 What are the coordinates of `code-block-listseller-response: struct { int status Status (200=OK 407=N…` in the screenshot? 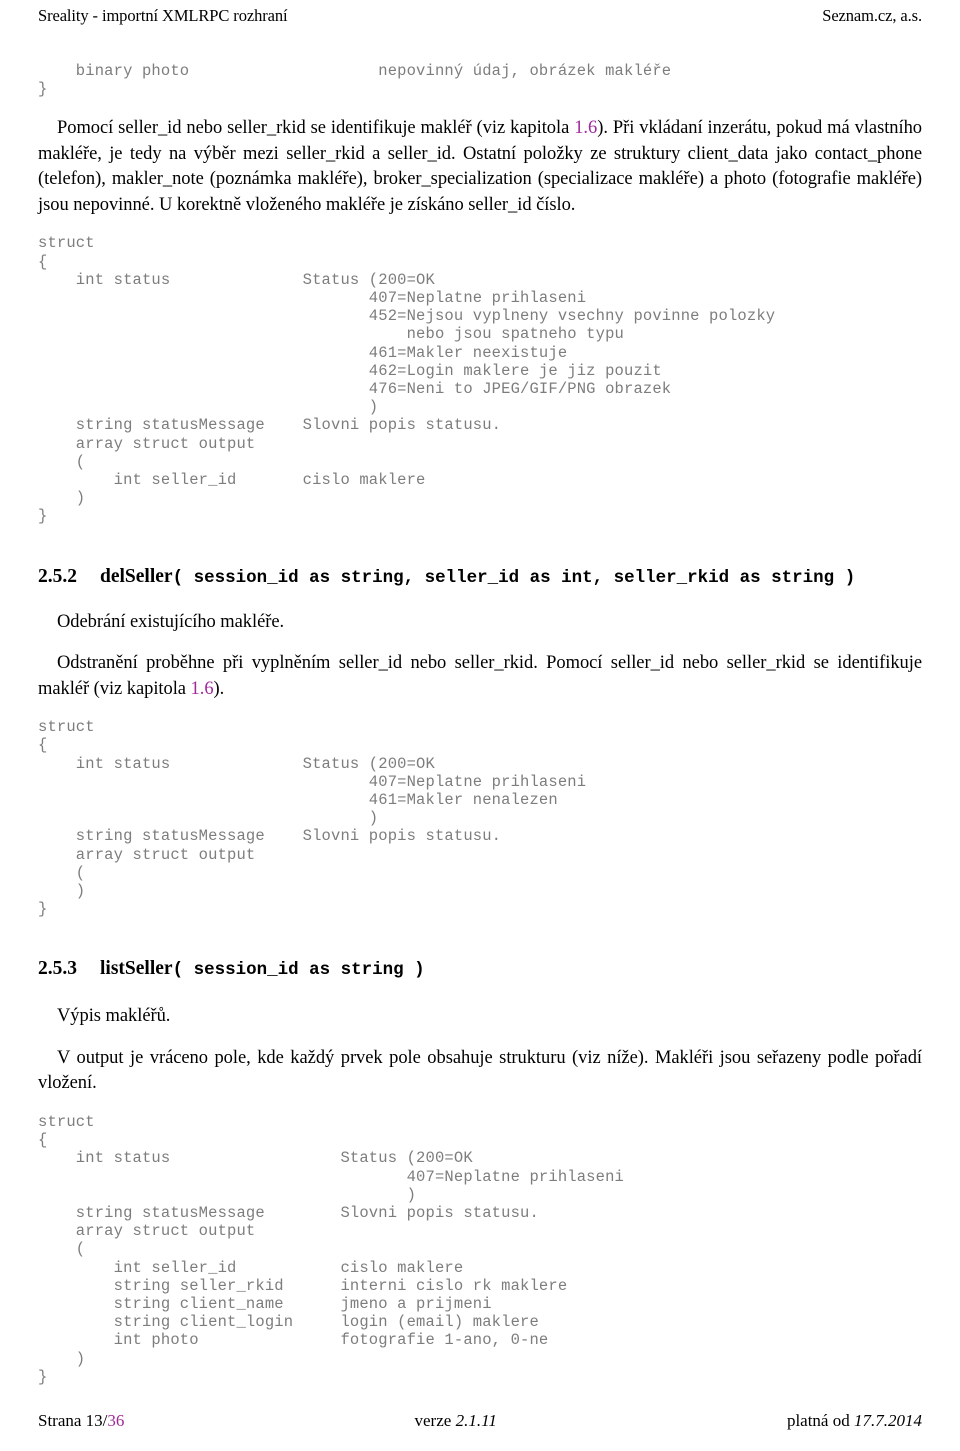 It's located at (331, 1249).